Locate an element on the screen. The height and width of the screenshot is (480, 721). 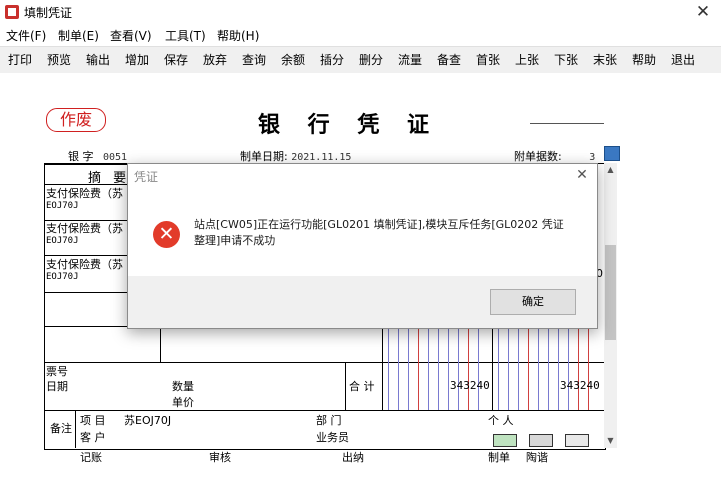
toolbar-prev-button: 上张 is located at coordinates (527, 60).